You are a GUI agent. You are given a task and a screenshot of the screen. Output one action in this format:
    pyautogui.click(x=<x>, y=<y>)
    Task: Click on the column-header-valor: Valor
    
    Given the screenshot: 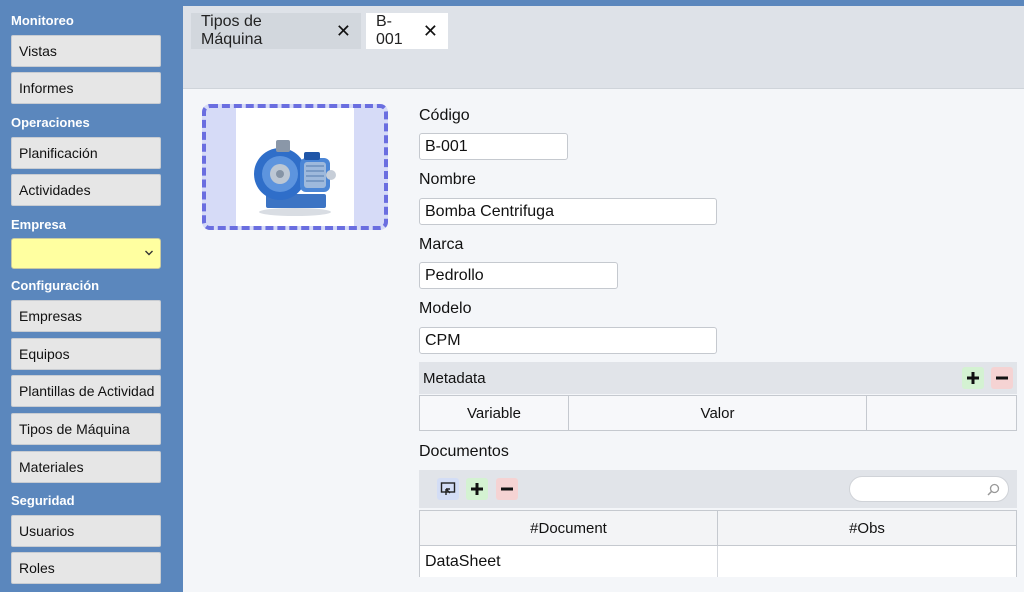 What is the action you would take?
    pyautogui.click(x=718, y=413)
    